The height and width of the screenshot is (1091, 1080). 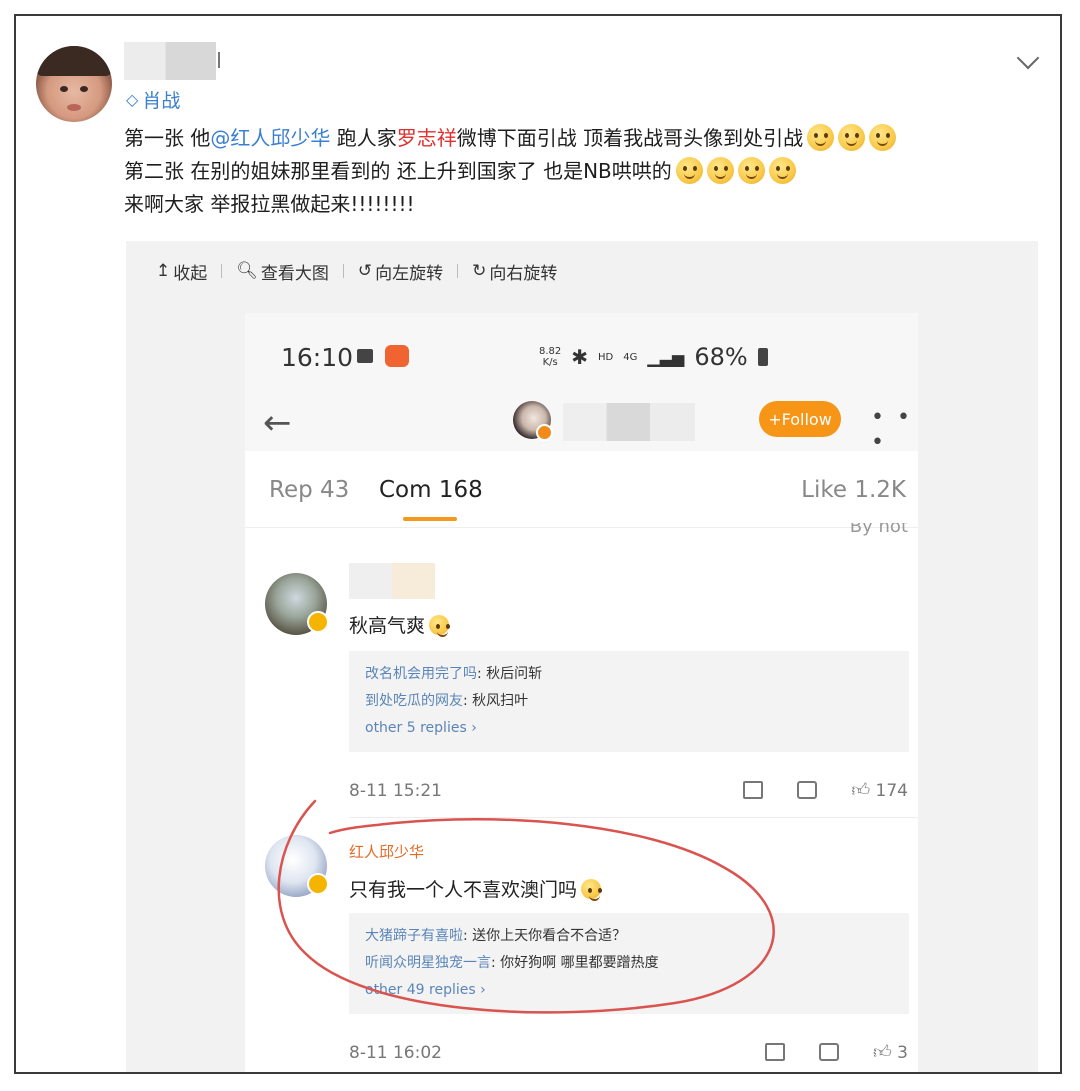 What do you see at coordinates (219, 60) in the screenshot?
I see `redaction-mark` at bounding box center [219, 60].